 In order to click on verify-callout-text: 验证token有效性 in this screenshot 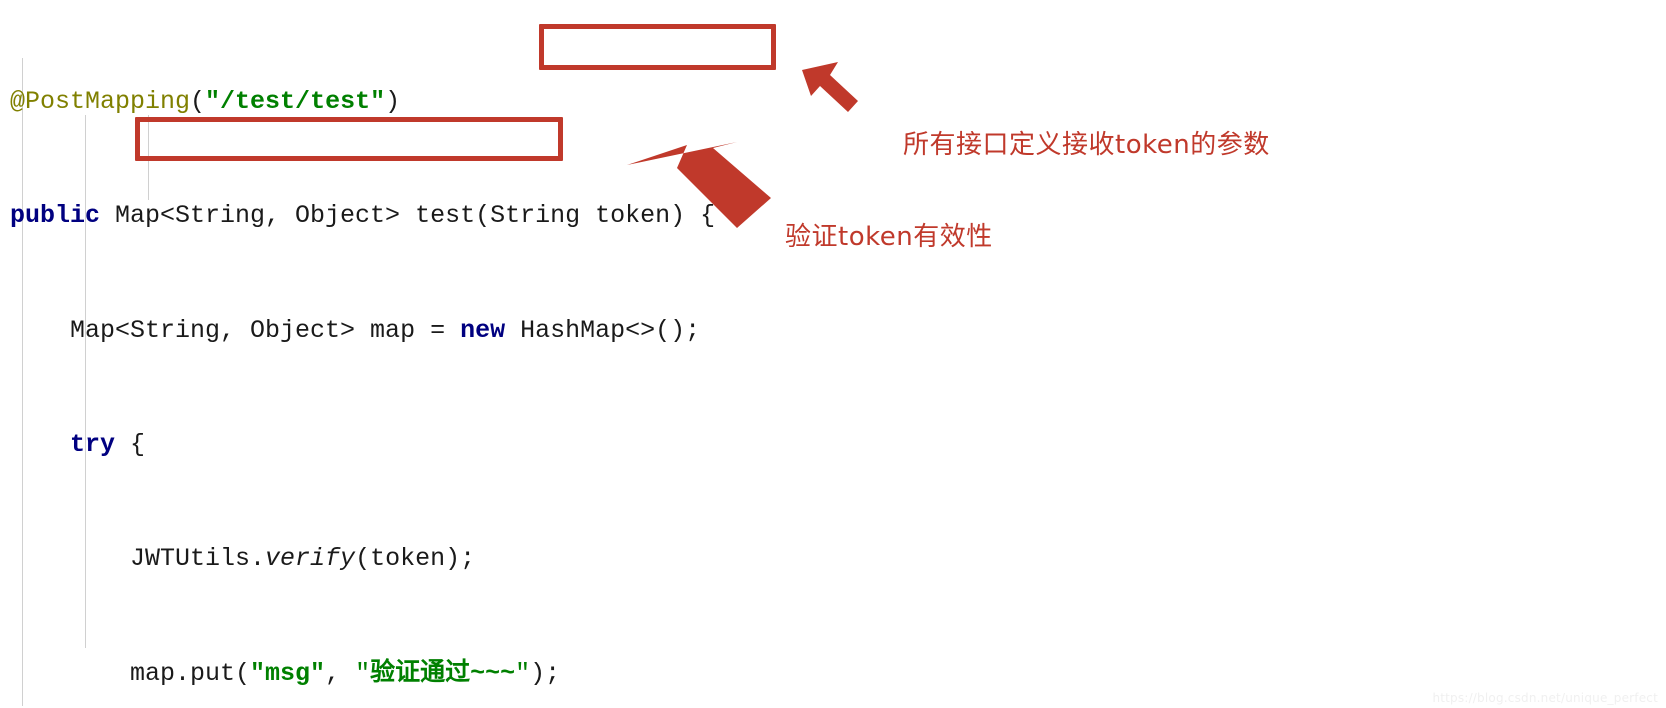, I will do `click(889, 237)`.